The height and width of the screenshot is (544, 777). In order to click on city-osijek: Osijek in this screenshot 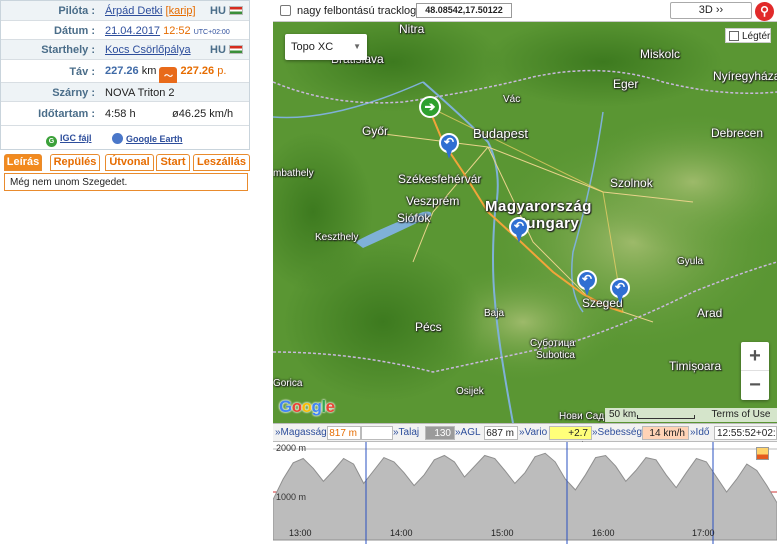, I will do `click(470, 391)`.